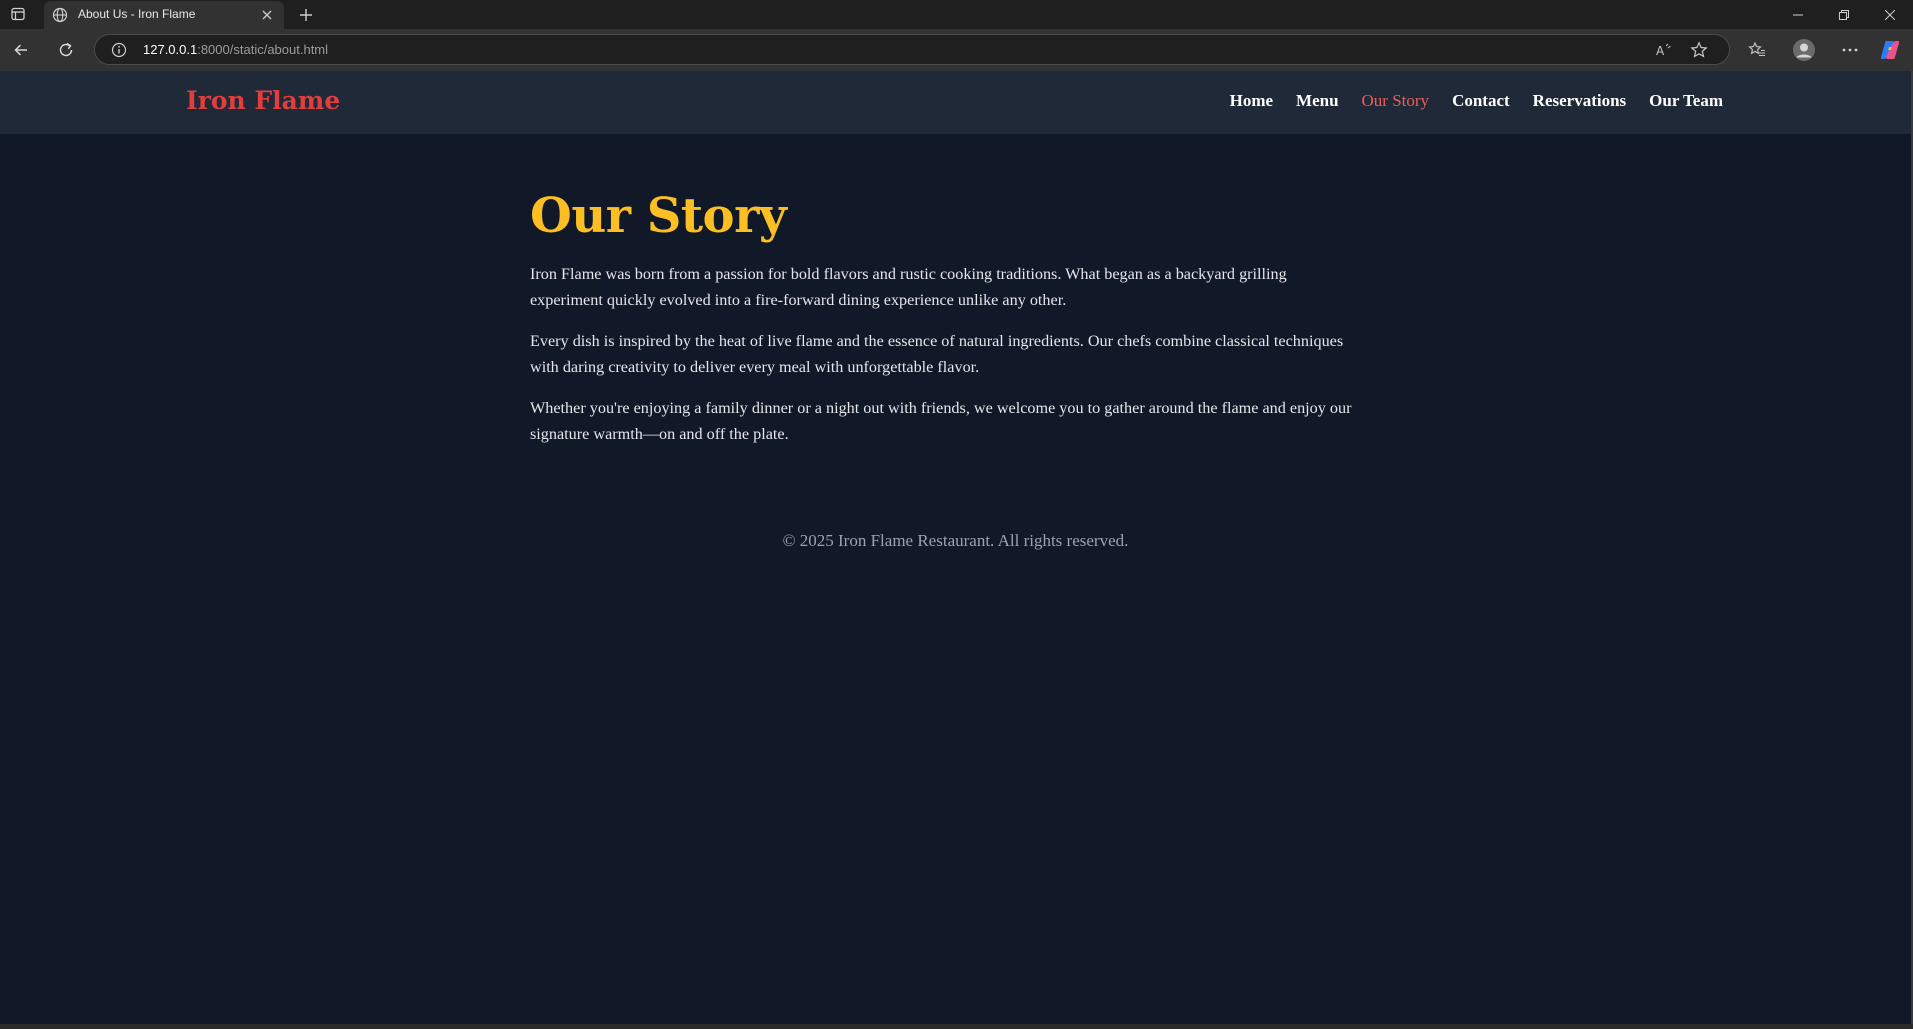 Image resolution: width=1913 pixels, height=1029 pixels. Describe the element at coordinates (1850, 50) in the screenshot. I see `more-icon` at that location.